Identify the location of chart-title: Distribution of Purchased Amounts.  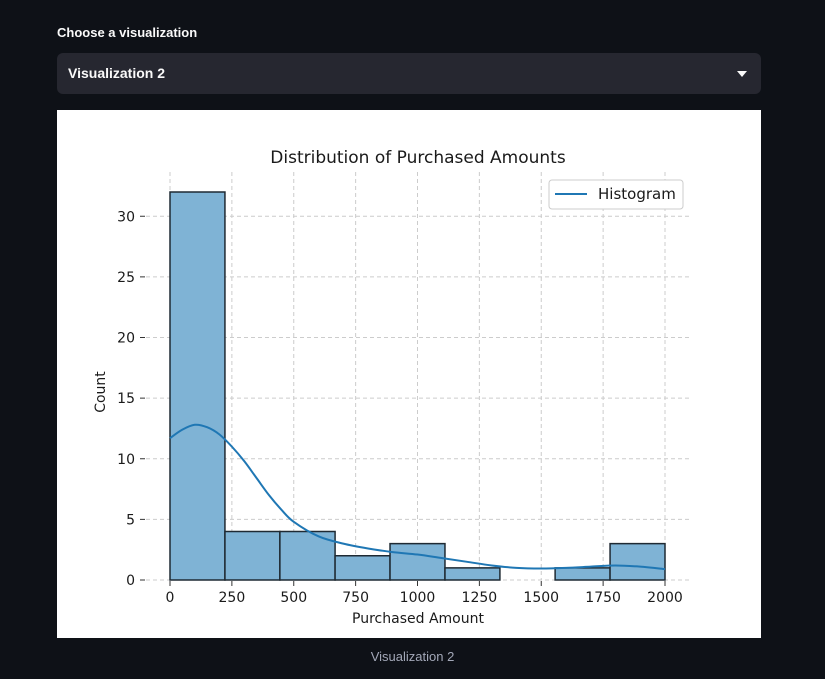
(418, 158).